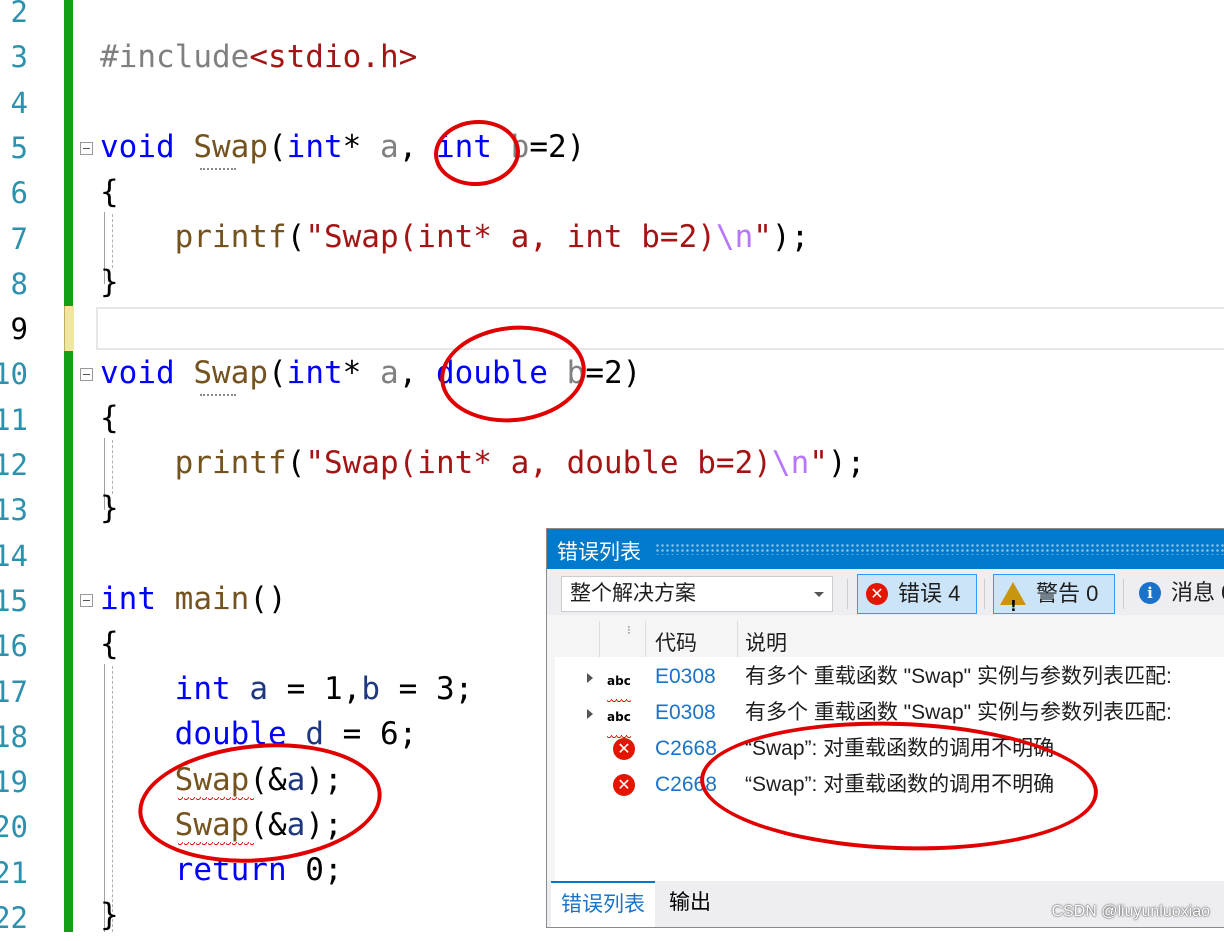 The image size is (1224, 941). Describe the element at coordinates (258, 57) in the screenshot. I see `code-line-3: #include<stdio.h>` at that location.